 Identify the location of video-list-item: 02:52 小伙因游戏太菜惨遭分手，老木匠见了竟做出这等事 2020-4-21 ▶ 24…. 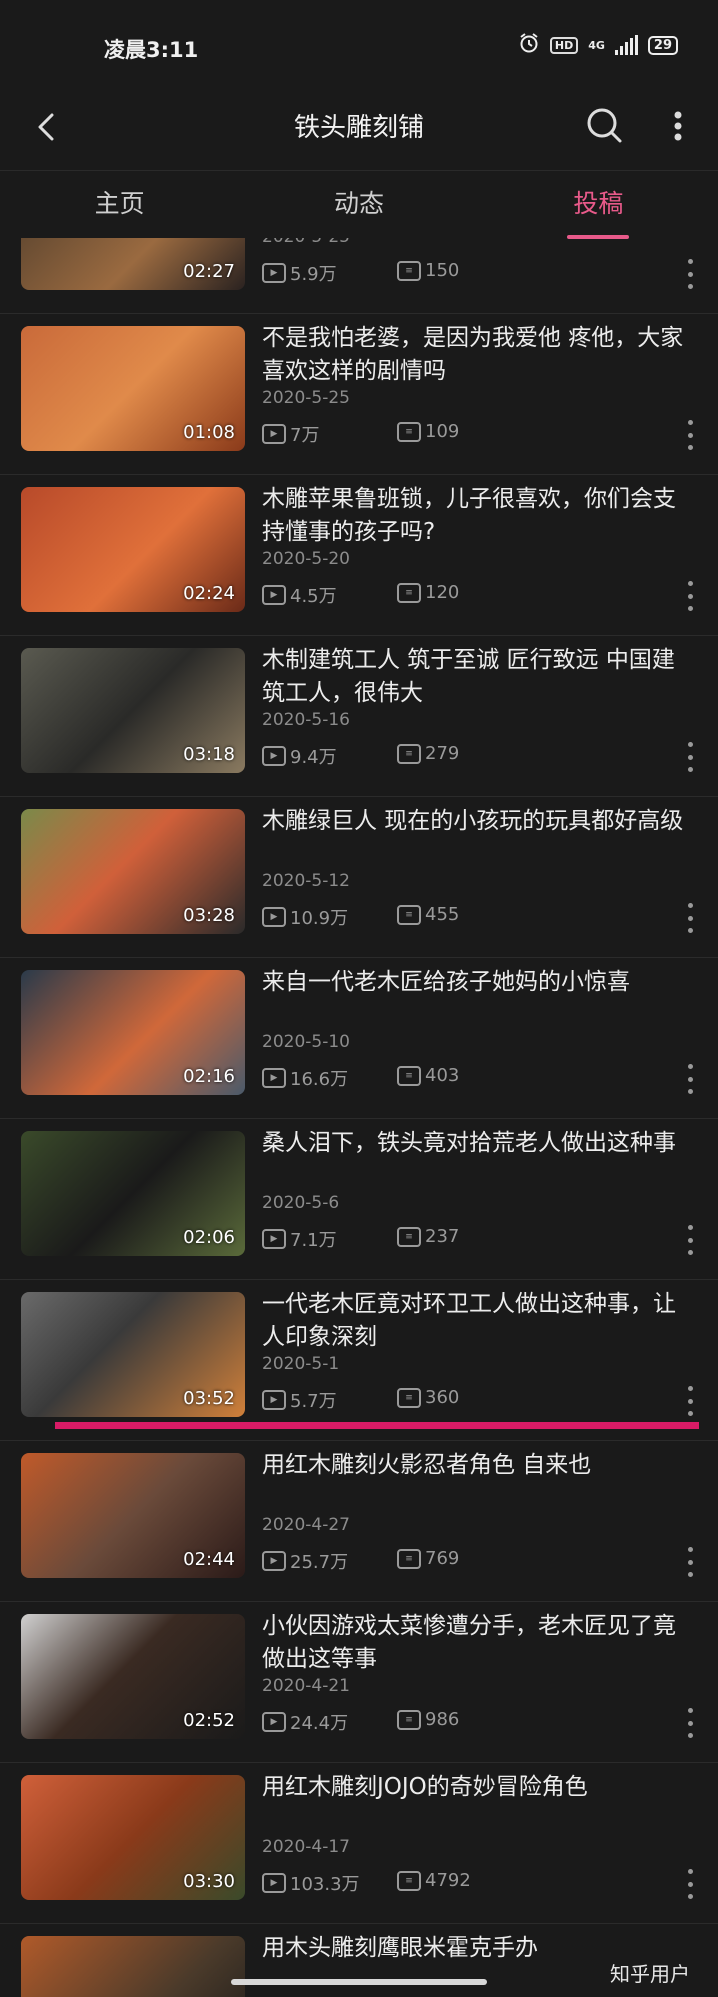
(359, 1682).